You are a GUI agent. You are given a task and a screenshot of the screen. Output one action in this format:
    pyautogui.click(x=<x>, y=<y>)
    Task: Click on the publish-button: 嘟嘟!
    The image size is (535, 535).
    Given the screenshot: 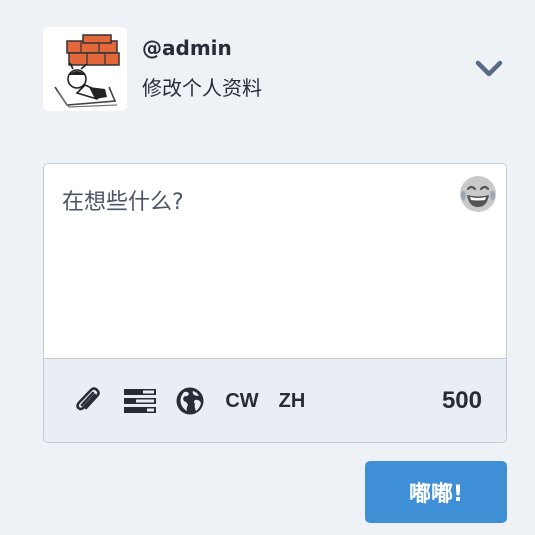 What is the action you would take?
    pyautogui.click(x=436, y=492)
    